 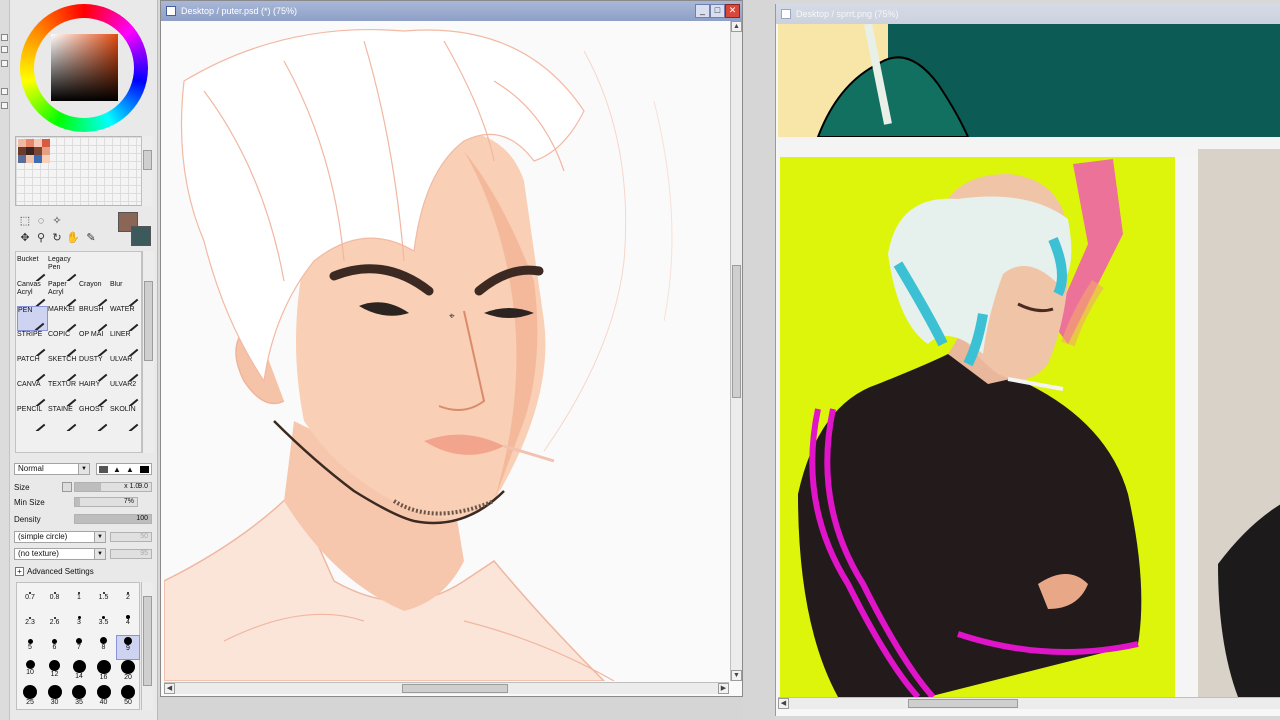 I want to click on blend-mode-select: Normal ▼, so click(x=52, y=469).